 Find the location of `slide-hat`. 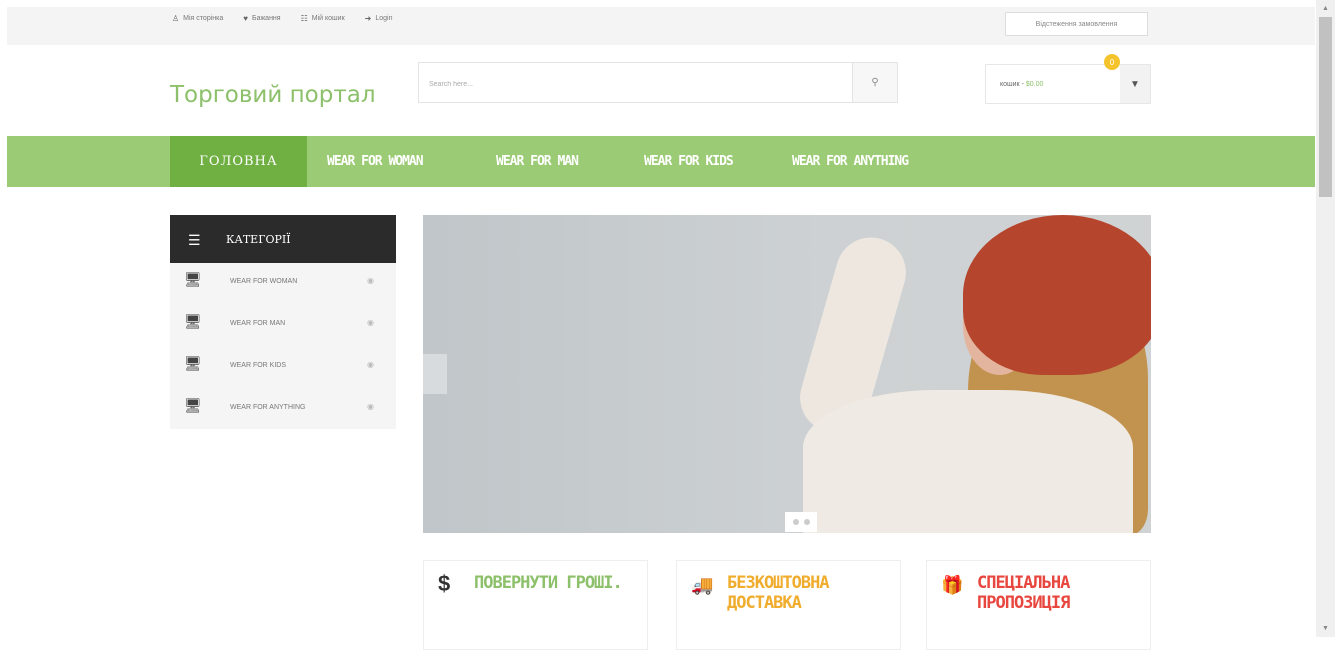

slide-hat is located at coordinates (1057, 295).